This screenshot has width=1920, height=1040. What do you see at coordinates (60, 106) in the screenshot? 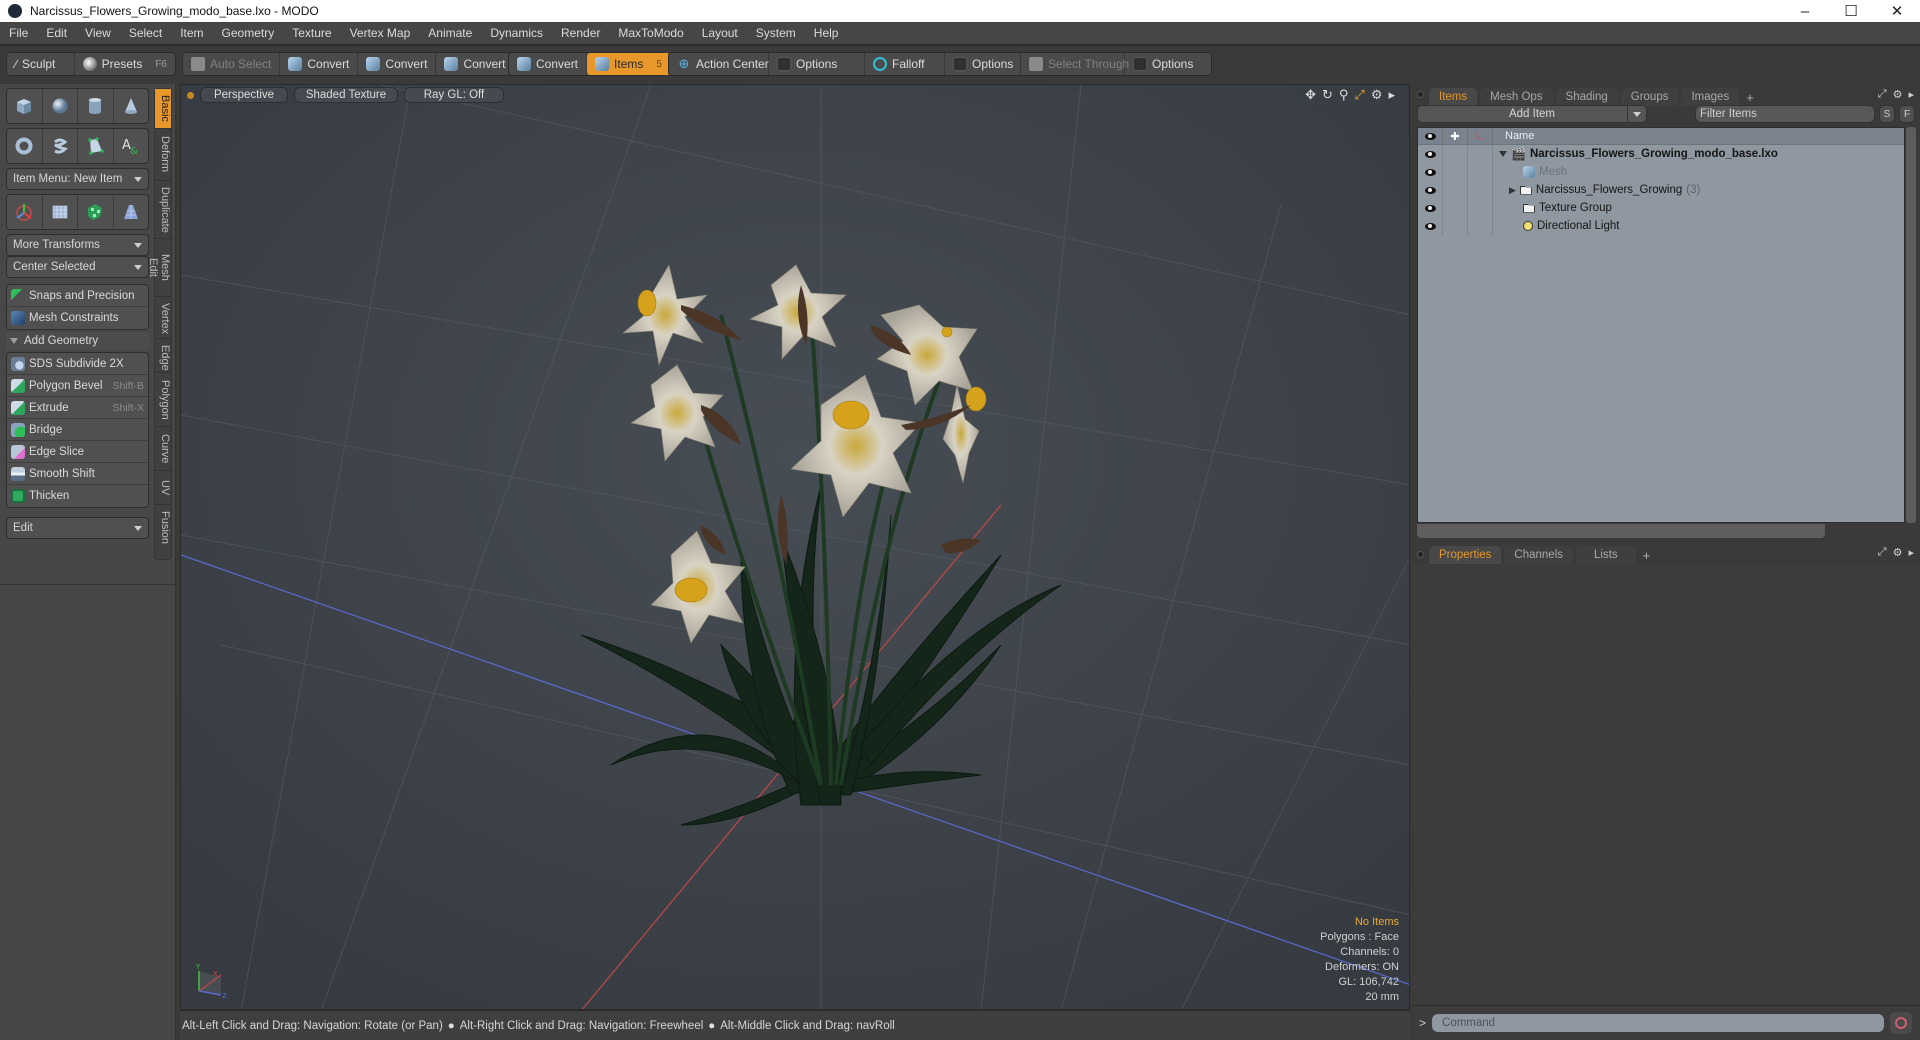
I see `sphere-button` at bounding box center [60, 106].